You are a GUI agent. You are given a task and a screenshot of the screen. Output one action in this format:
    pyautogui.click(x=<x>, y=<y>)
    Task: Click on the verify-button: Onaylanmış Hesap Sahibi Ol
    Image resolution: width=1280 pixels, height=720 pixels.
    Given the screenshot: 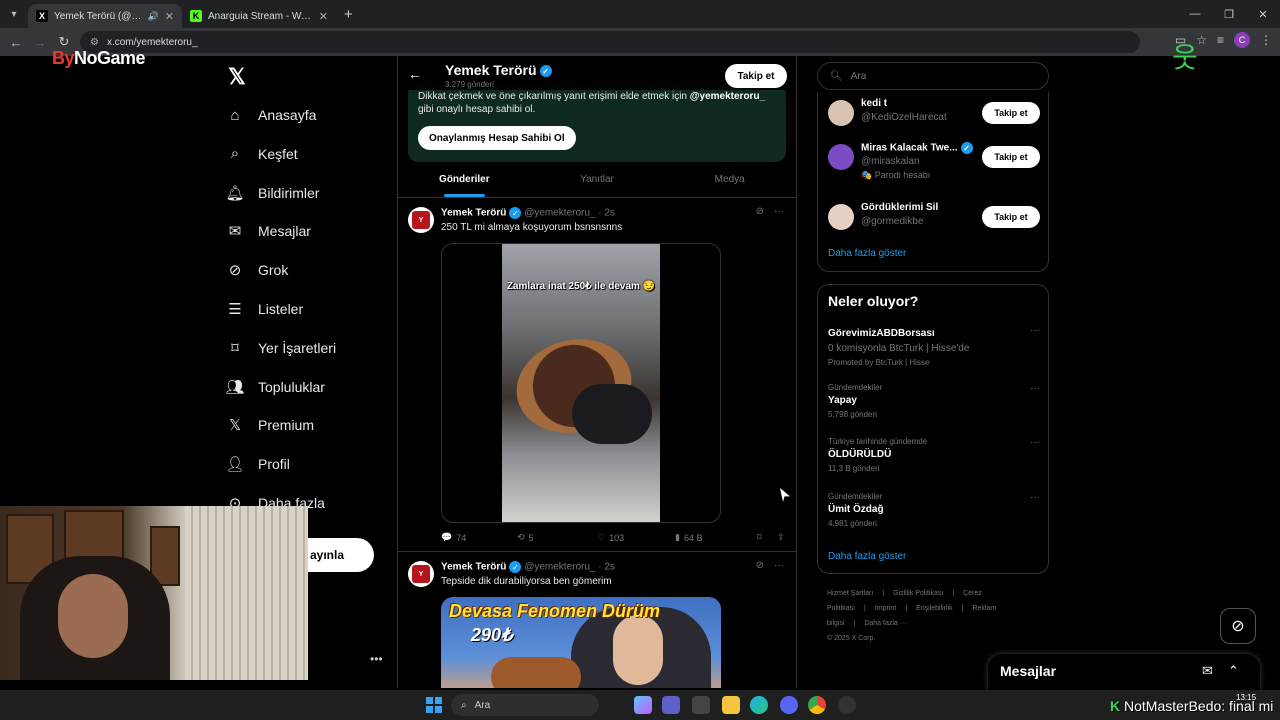 What is the action you would take?
    pyautogui.click(x=497, y=138)
    